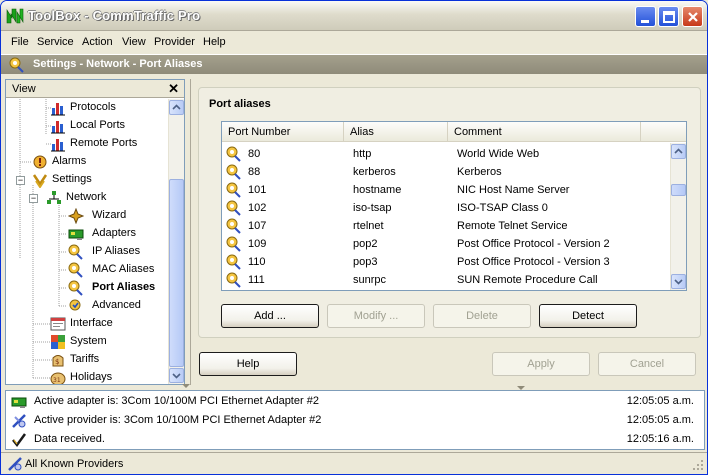 This screenshot has width=708, height=475. What do you see at coordinates (698, 465) in the screenshot?
I see `resize-grip-icon` at bounding box center [698, 465].